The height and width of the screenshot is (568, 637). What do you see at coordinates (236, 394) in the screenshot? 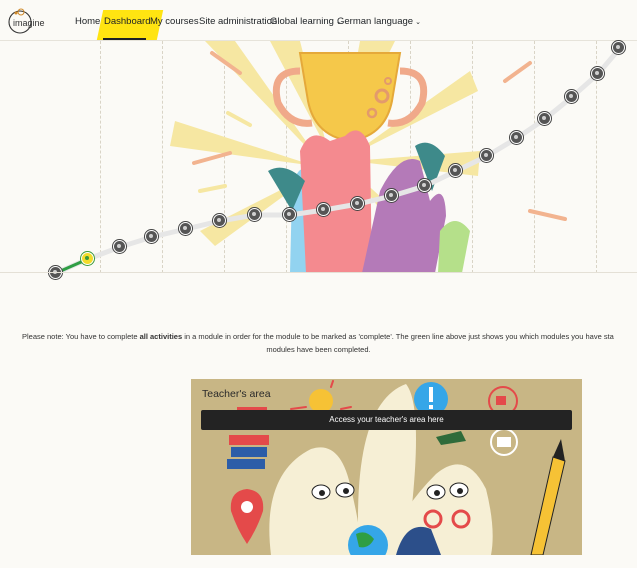
I see `teachers-area-title: Teacher's area` at bounding box center [236, 394].